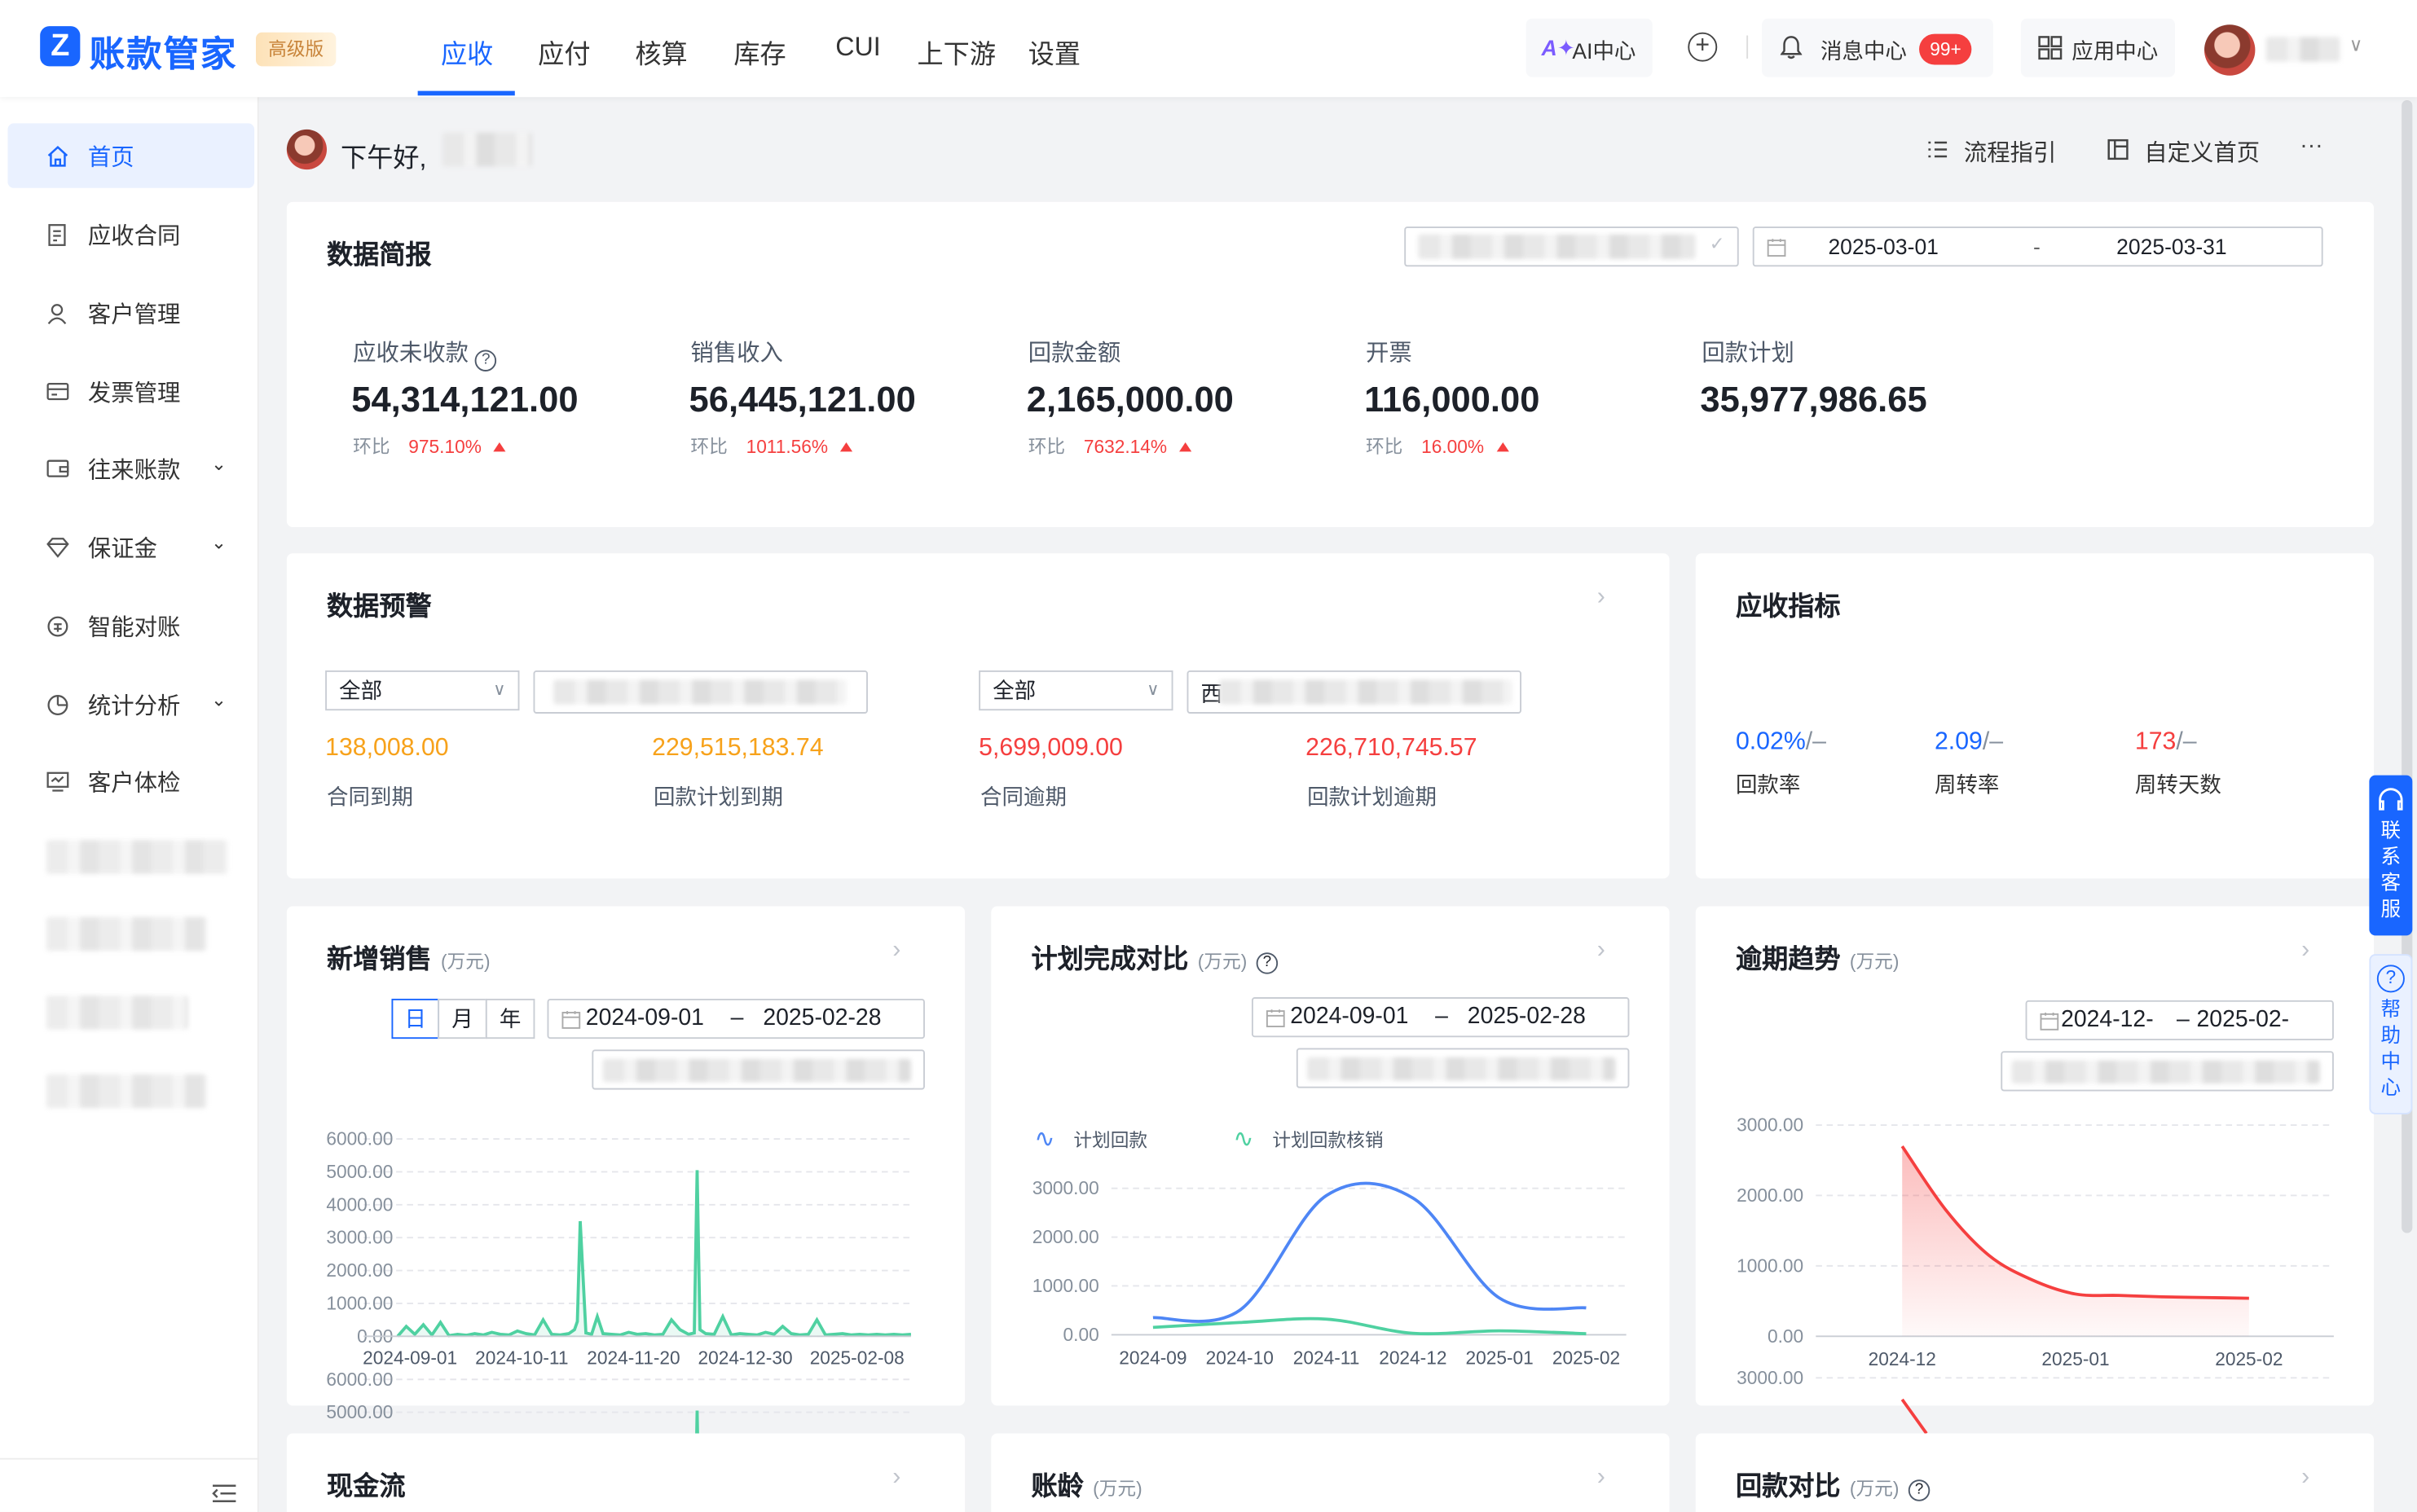  What do you see at coordinates (1770, 1125) in the screenshot?
I see `y-tick-label: 3000.00` at bounding box center [1770, 1125].